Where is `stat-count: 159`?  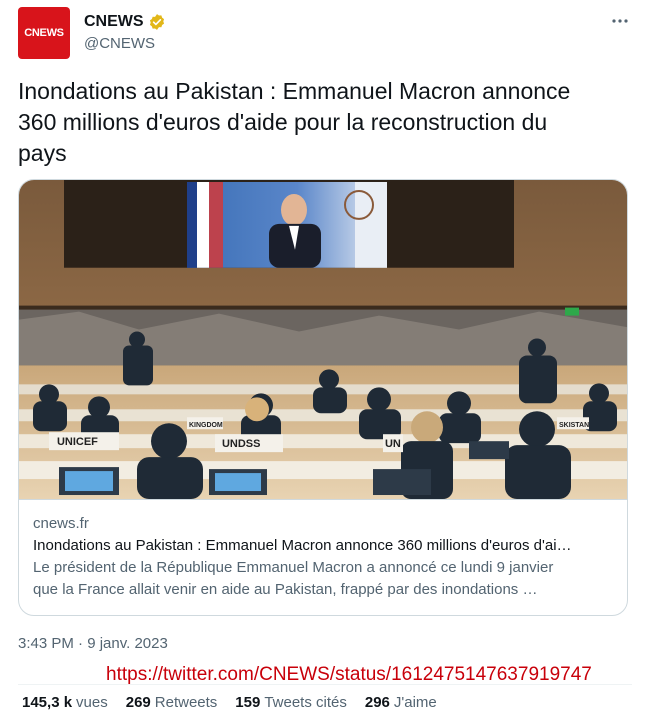 stat-count: 159 is located at coordinates (248, 702).